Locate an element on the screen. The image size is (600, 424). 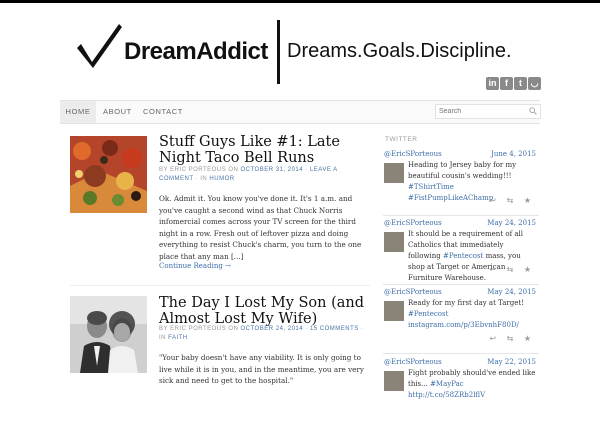
search-icon is located at coordinates (533, 111).